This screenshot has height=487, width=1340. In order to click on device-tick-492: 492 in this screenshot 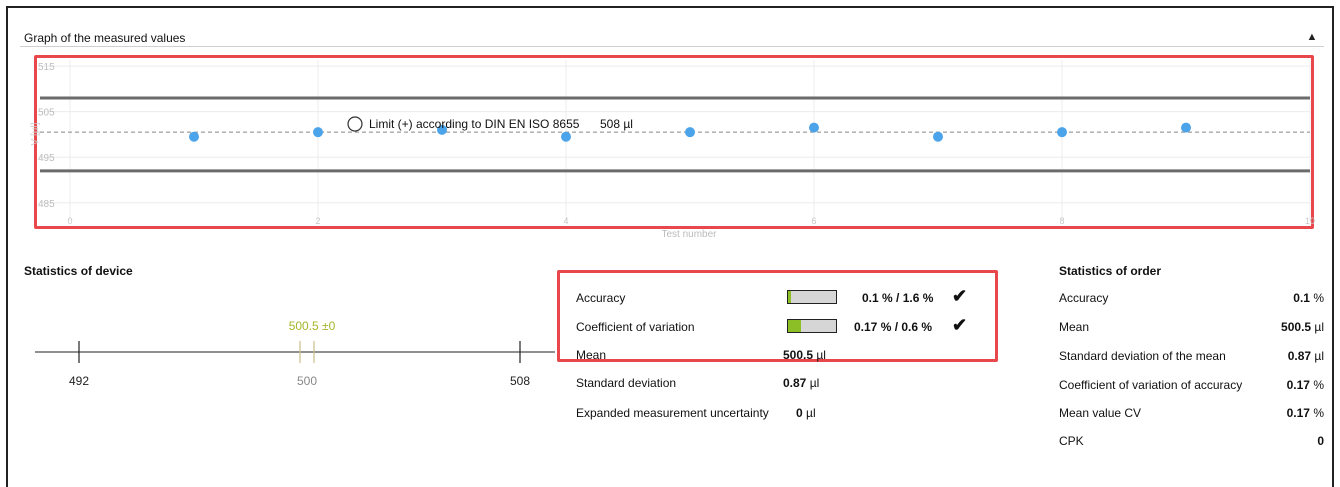, I will do `click(79, 381)`.